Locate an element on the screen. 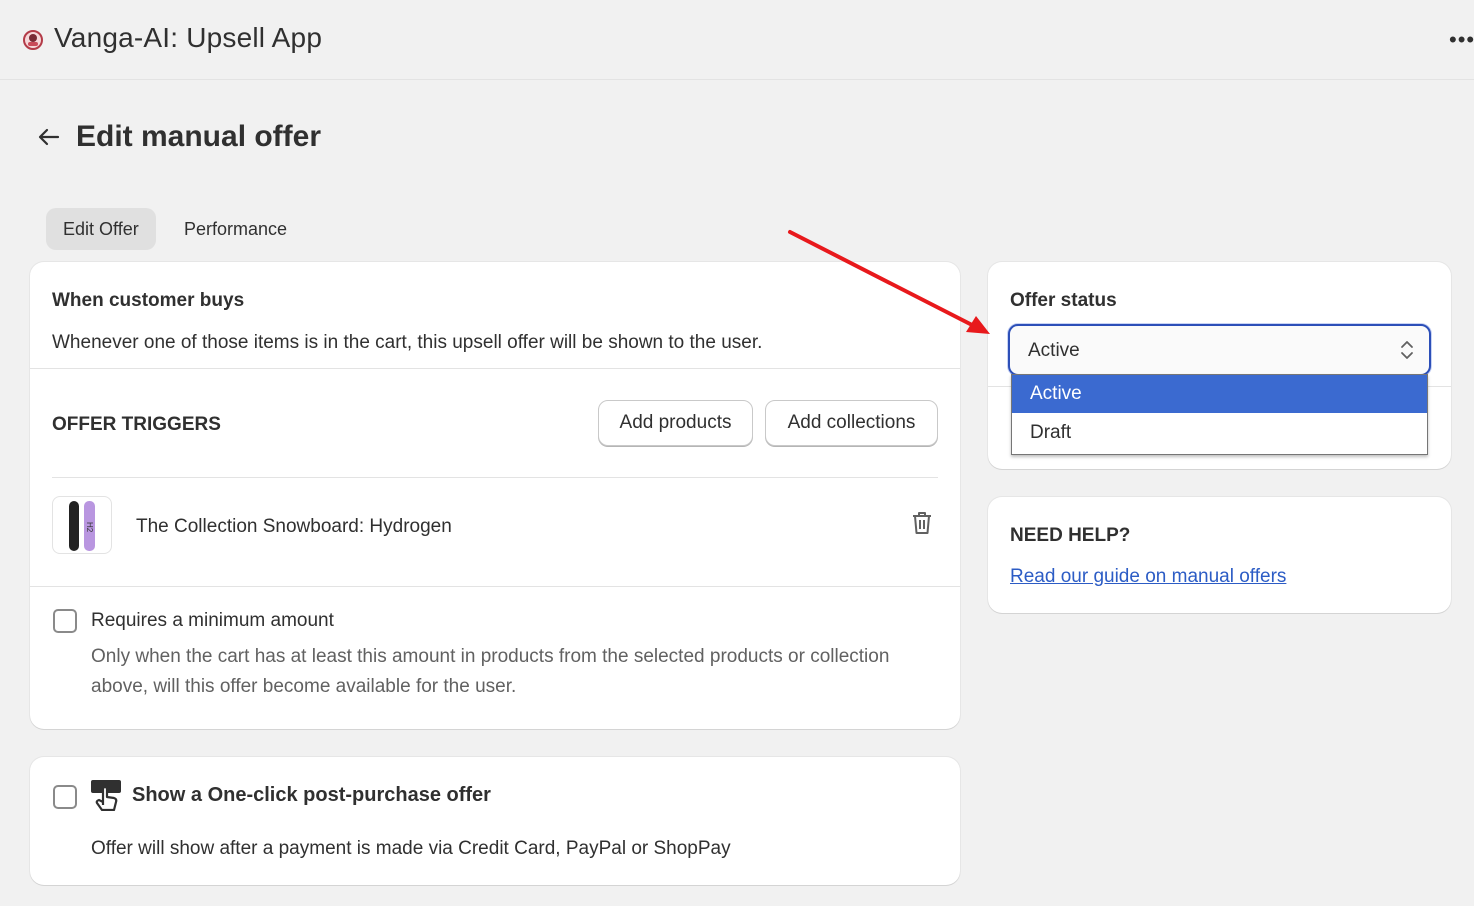 This screenshot has height=906, width=1474. snowboard-image: H2 is located at coordinates (82, 526).